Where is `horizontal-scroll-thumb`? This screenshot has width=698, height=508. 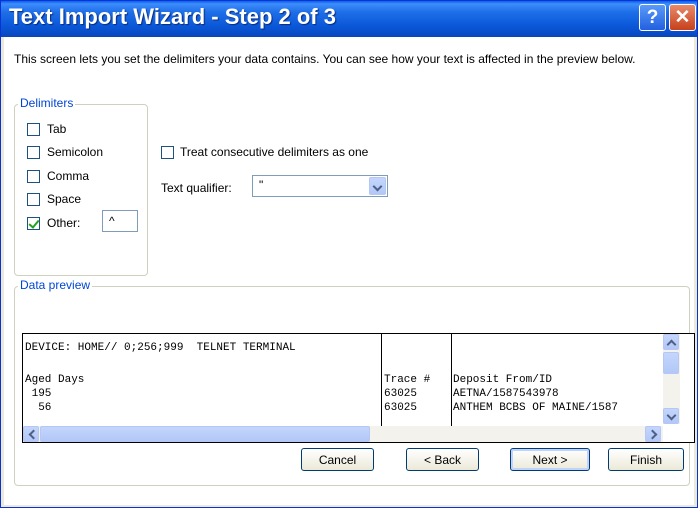
horizontal-scroll-thumb is located at coordinates (205, 434).